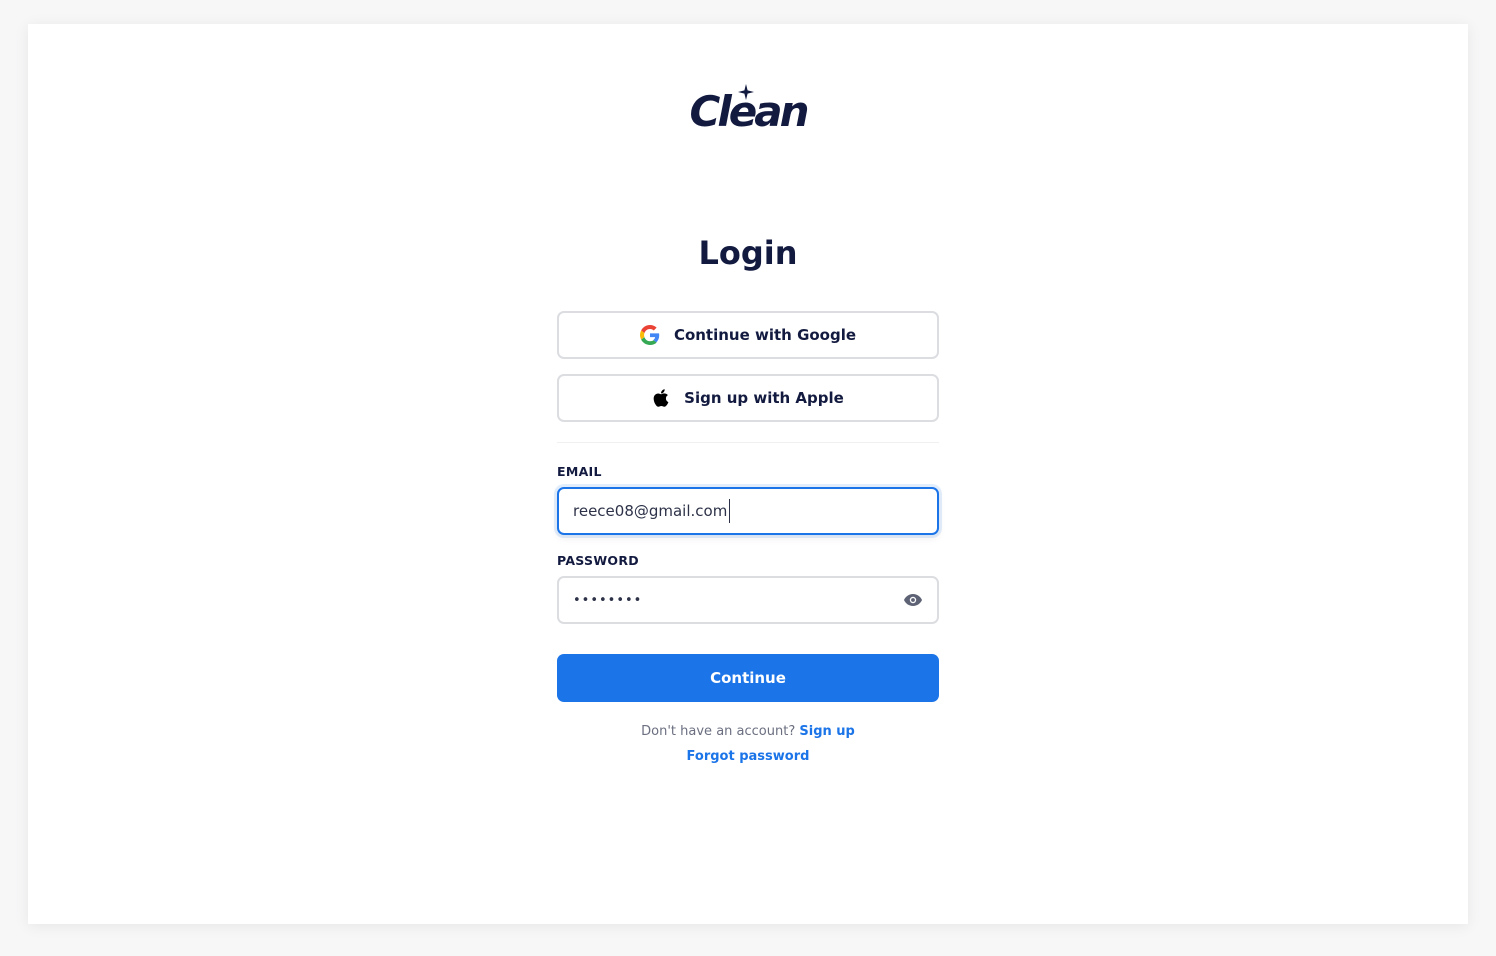 The height and width of the screenshot is (956, 1496). Describe the element at coordinates (650, 511) in the screenshot. I see `email-value: reece08@gmail.com` at that location.